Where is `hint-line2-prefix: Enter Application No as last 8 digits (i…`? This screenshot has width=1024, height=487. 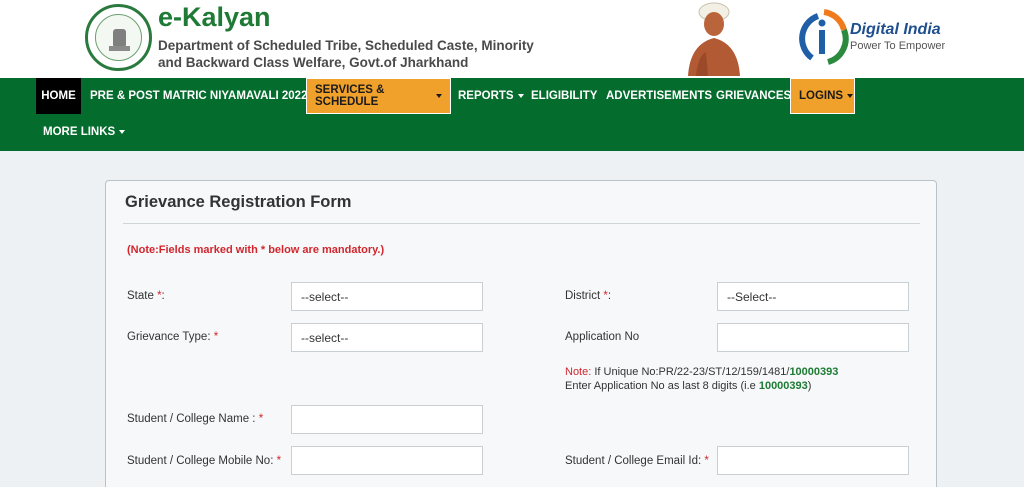 hint-line2-prefix: Enter Application No as last 8 digits (i… is located at coordinates (660, 386).